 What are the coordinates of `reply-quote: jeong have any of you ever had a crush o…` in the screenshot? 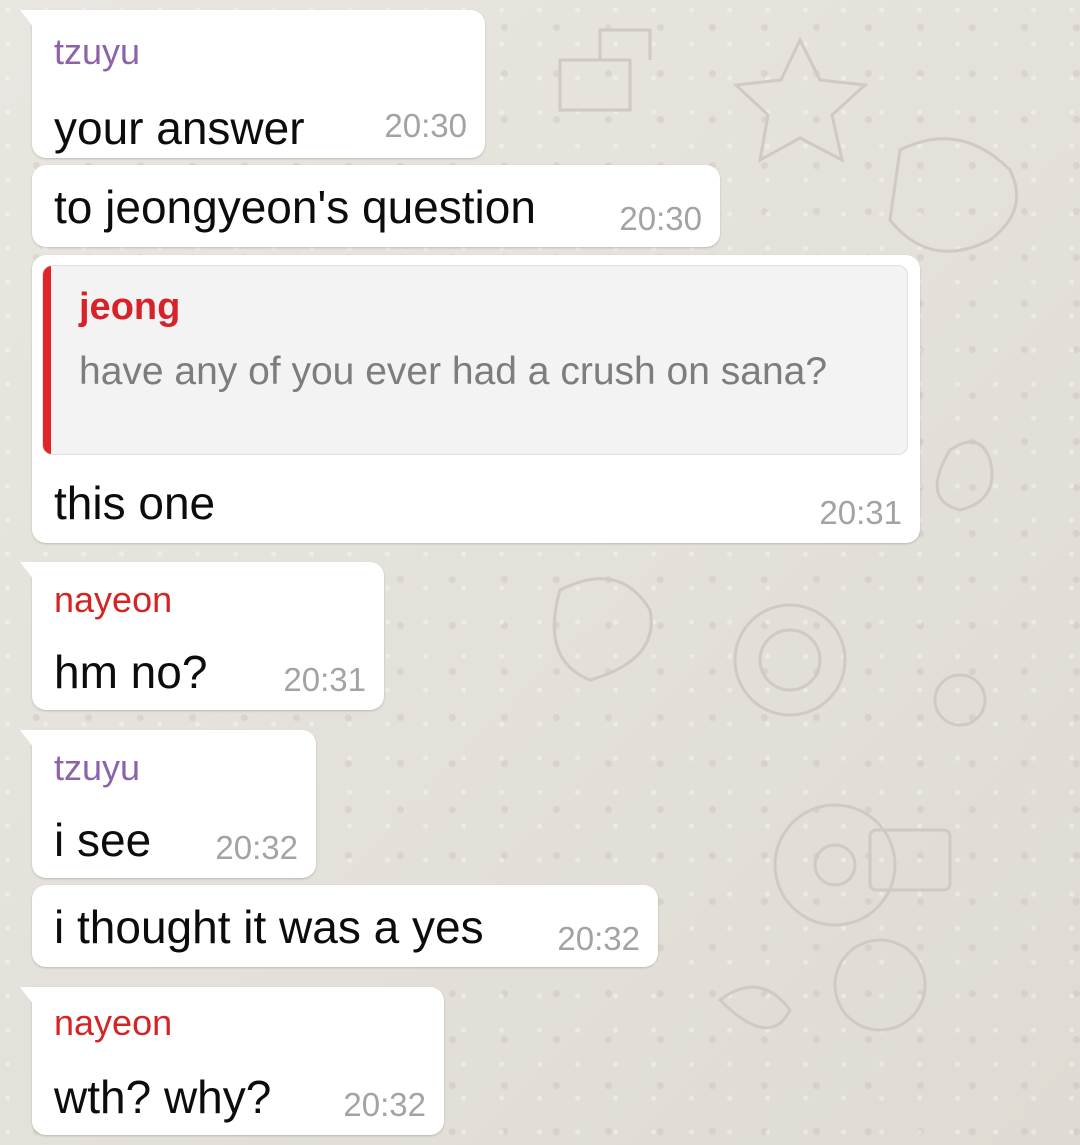 It's located at (475, 360).